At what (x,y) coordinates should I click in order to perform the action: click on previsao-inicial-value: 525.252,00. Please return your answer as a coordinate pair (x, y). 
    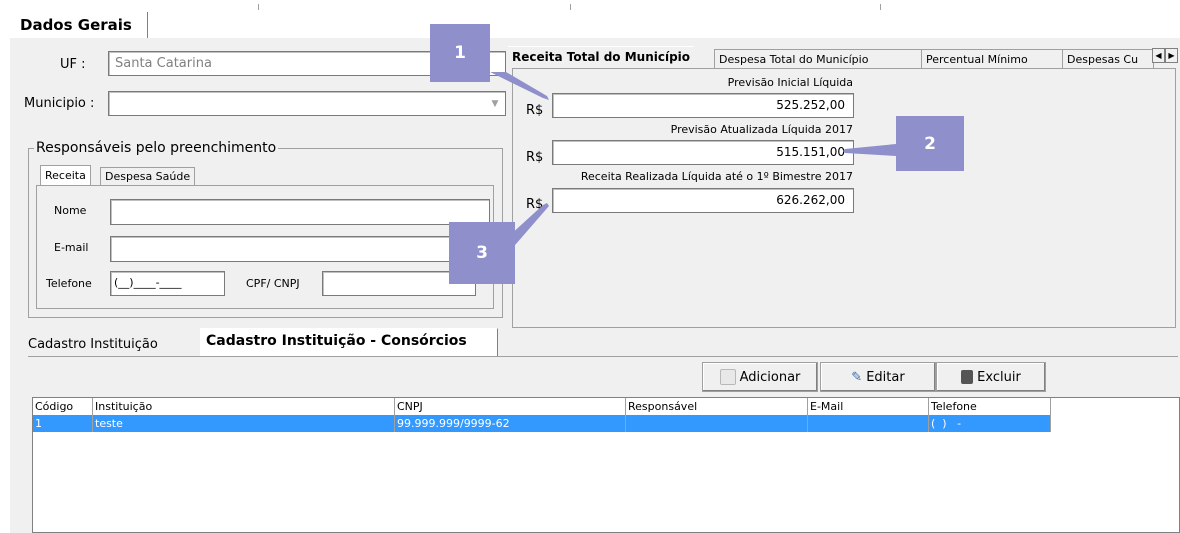
    Looking at the image, I should click on (810, 105).